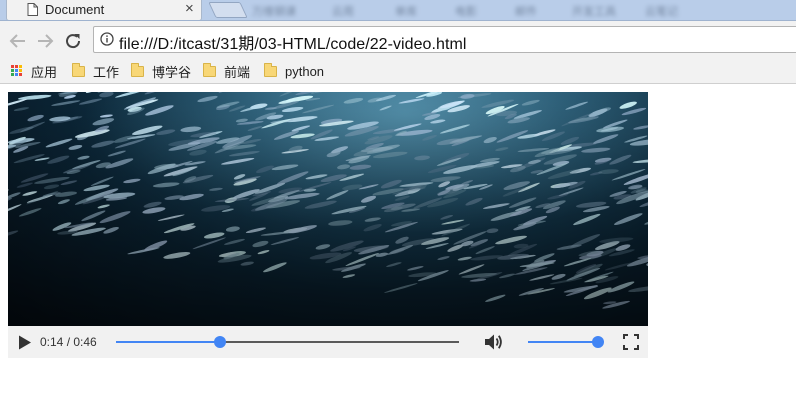 The width and height of the screenshot is (796, 411). Describe the element at coordinates (343, 11) in the screenshot. I see `blurred-tab: 云周` at that location.